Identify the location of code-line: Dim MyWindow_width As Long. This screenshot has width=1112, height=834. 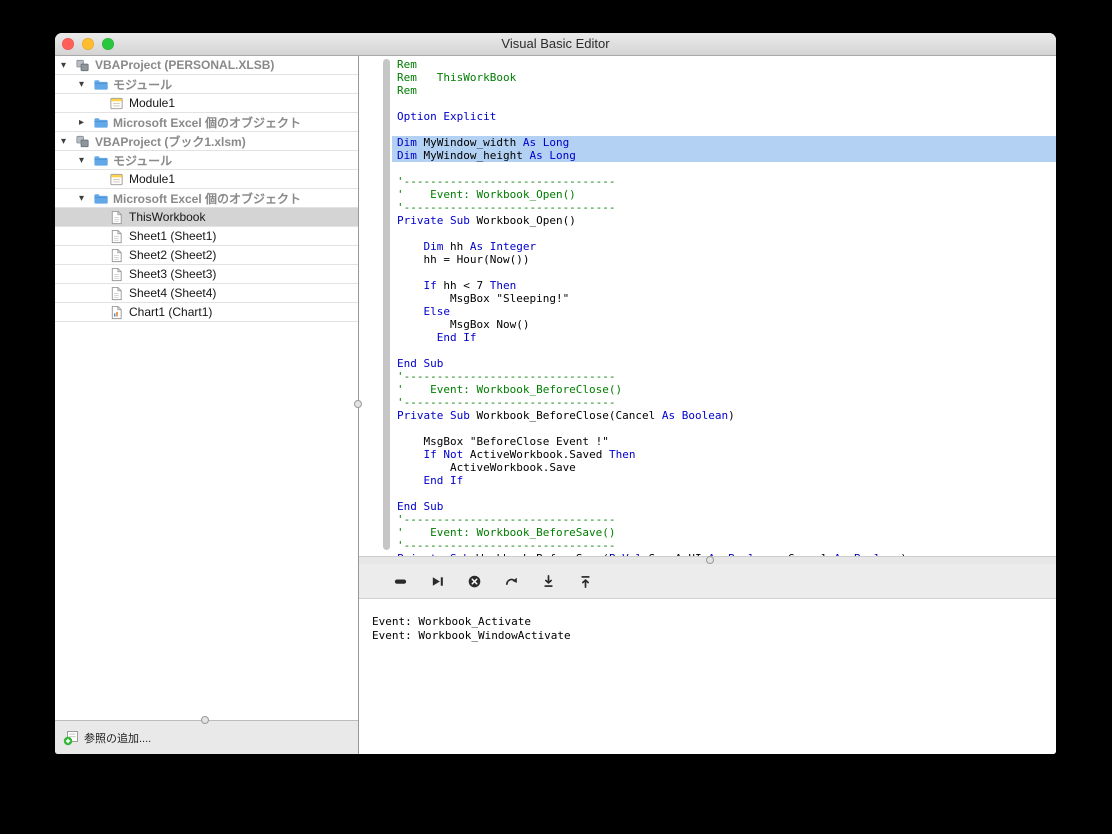
(724, 142).